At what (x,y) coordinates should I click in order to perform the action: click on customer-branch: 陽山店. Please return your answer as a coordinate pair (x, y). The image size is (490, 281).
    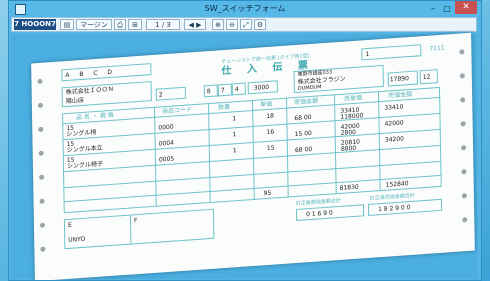
    Looking at the image, I should click on (74, 101).